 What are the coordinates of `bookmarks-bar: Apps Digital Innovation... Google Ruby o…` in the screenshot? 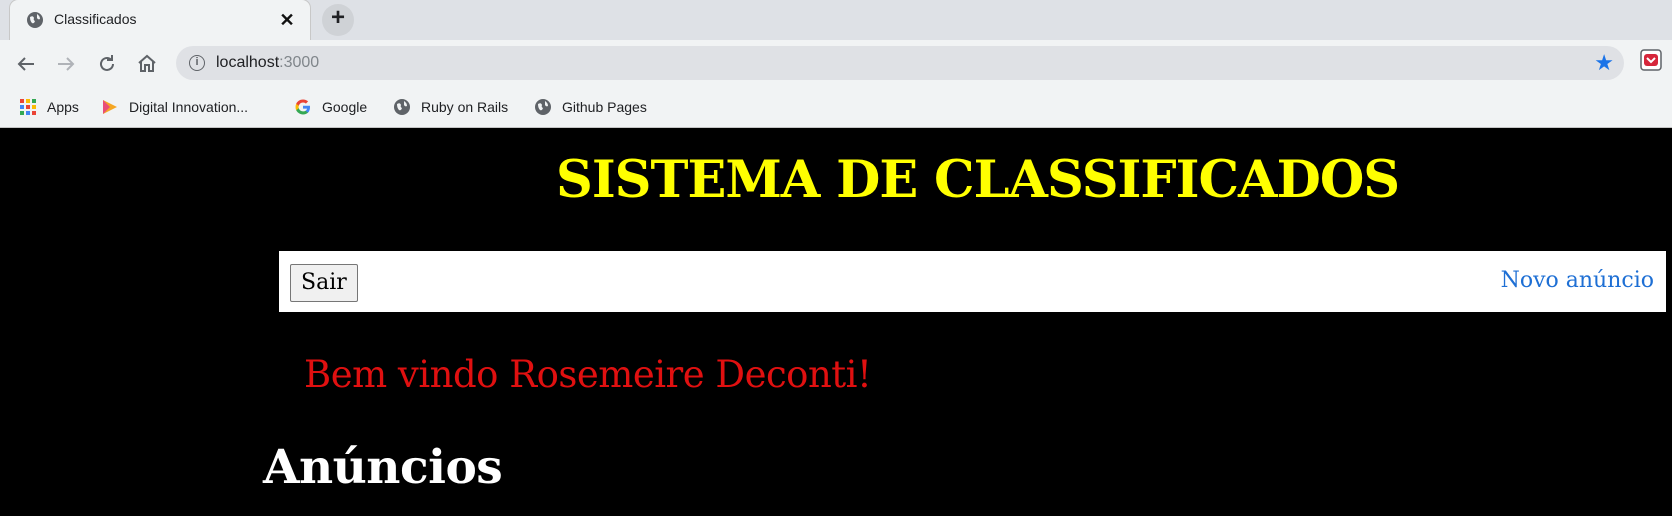 It's located at (836, 107).